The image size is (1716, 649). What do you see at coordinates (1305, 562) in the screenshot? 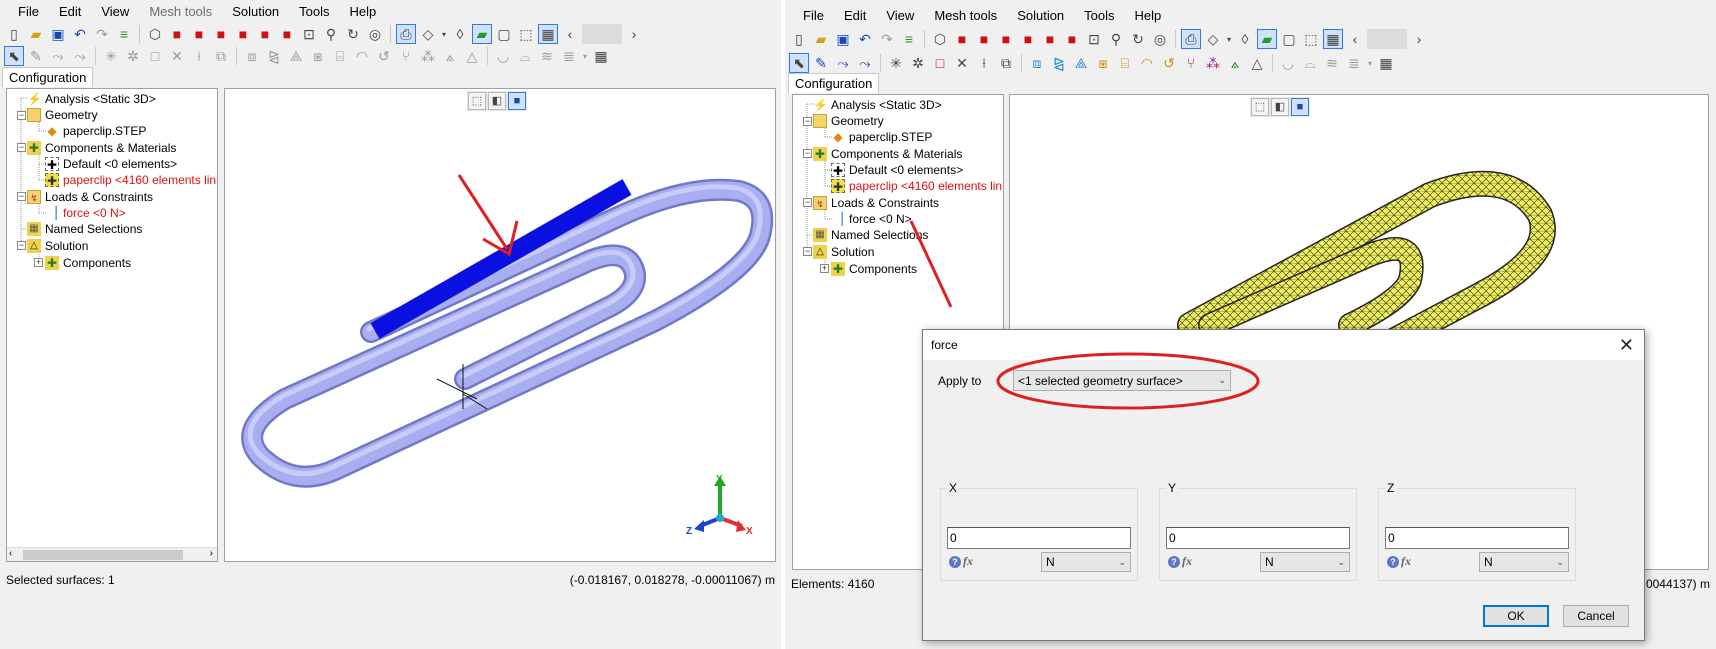
I see `y-unit-select: N ⌄` at bounding box center [1305, 562].